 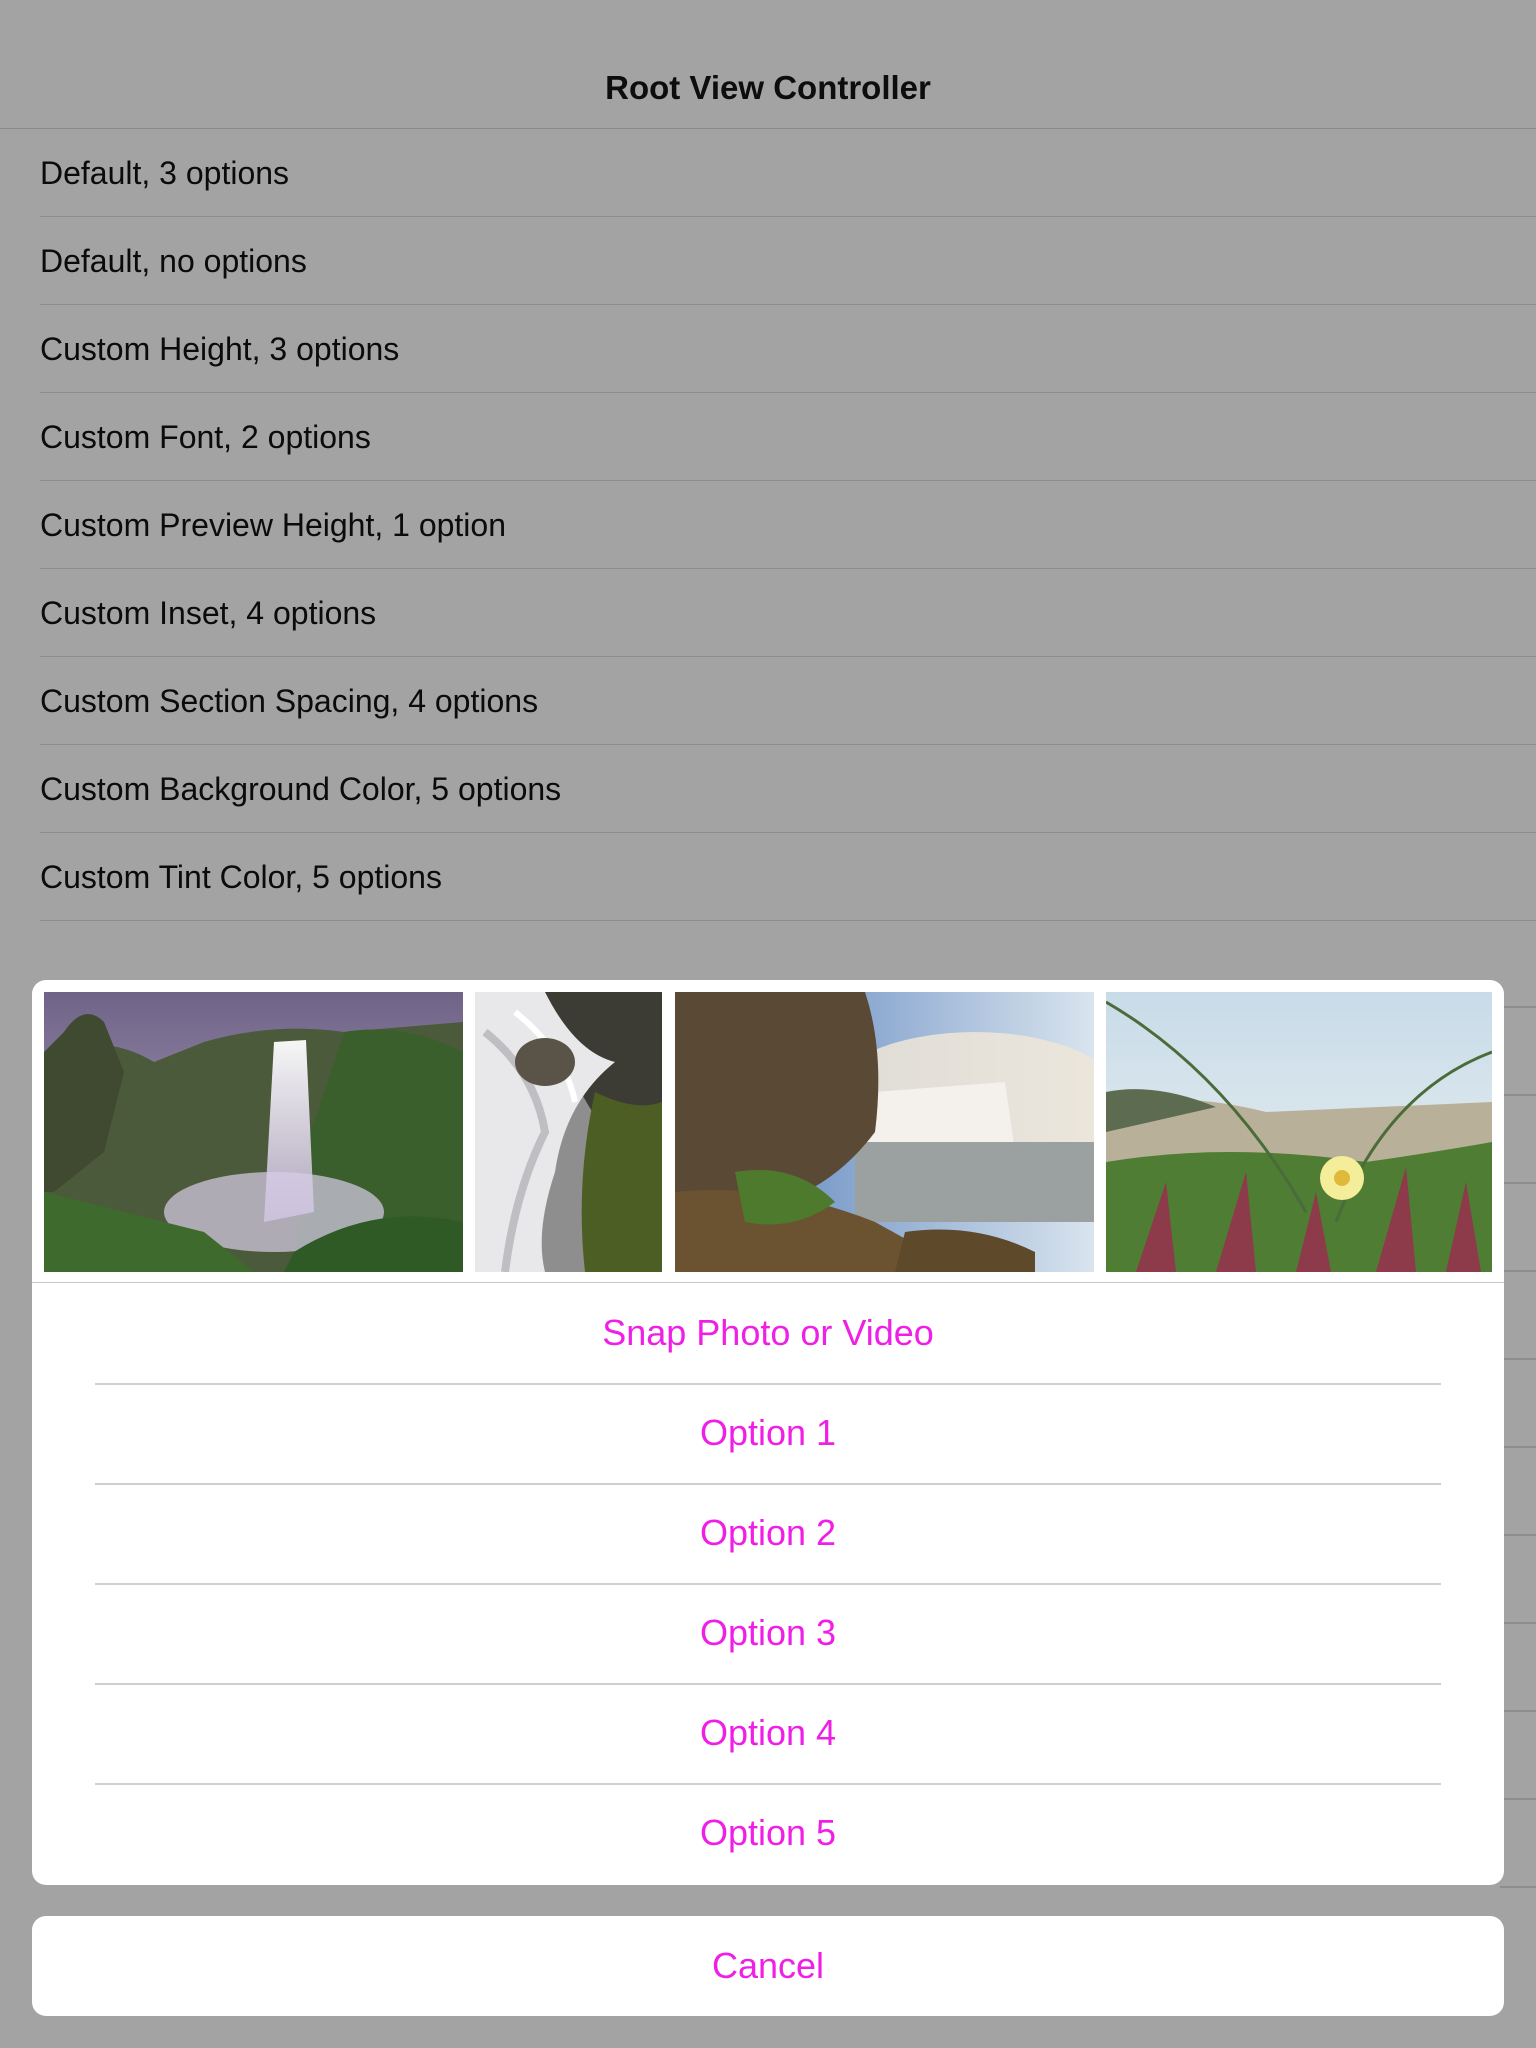 I want to click on list-item-custom-font: Custom Font, 2 options, so click(x=768, y=437).